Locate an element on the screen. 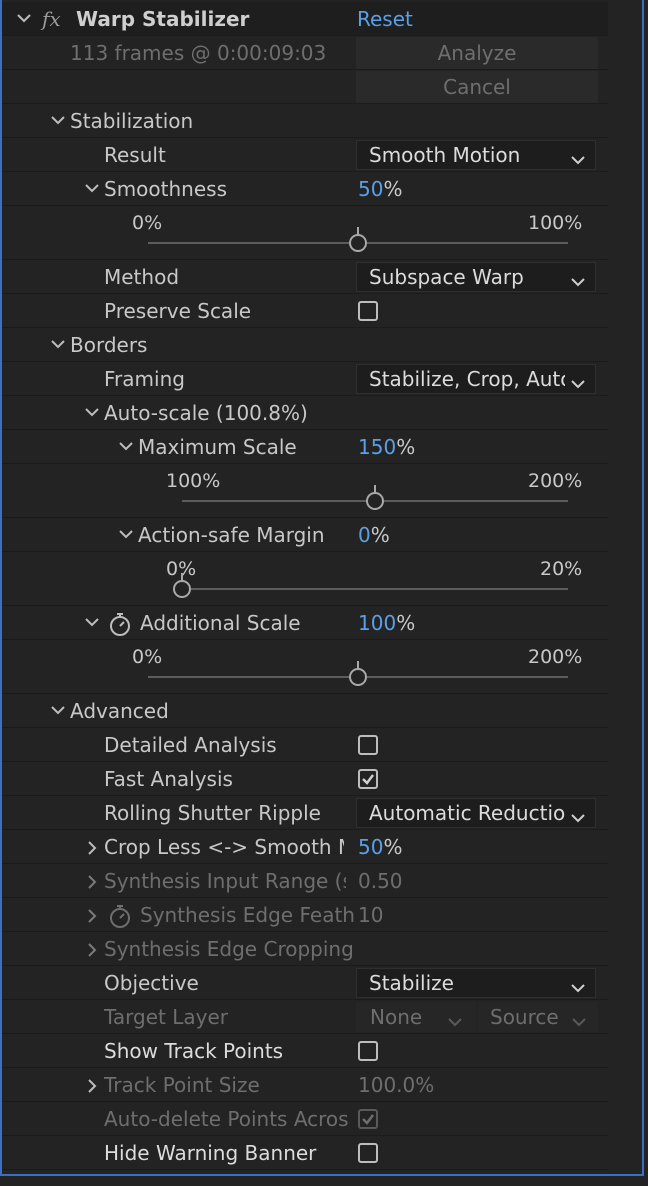 The width and height of the screenshot is (648, 1186). show-track-points-label: Show Track Points is located at coordinates (194, 1051).